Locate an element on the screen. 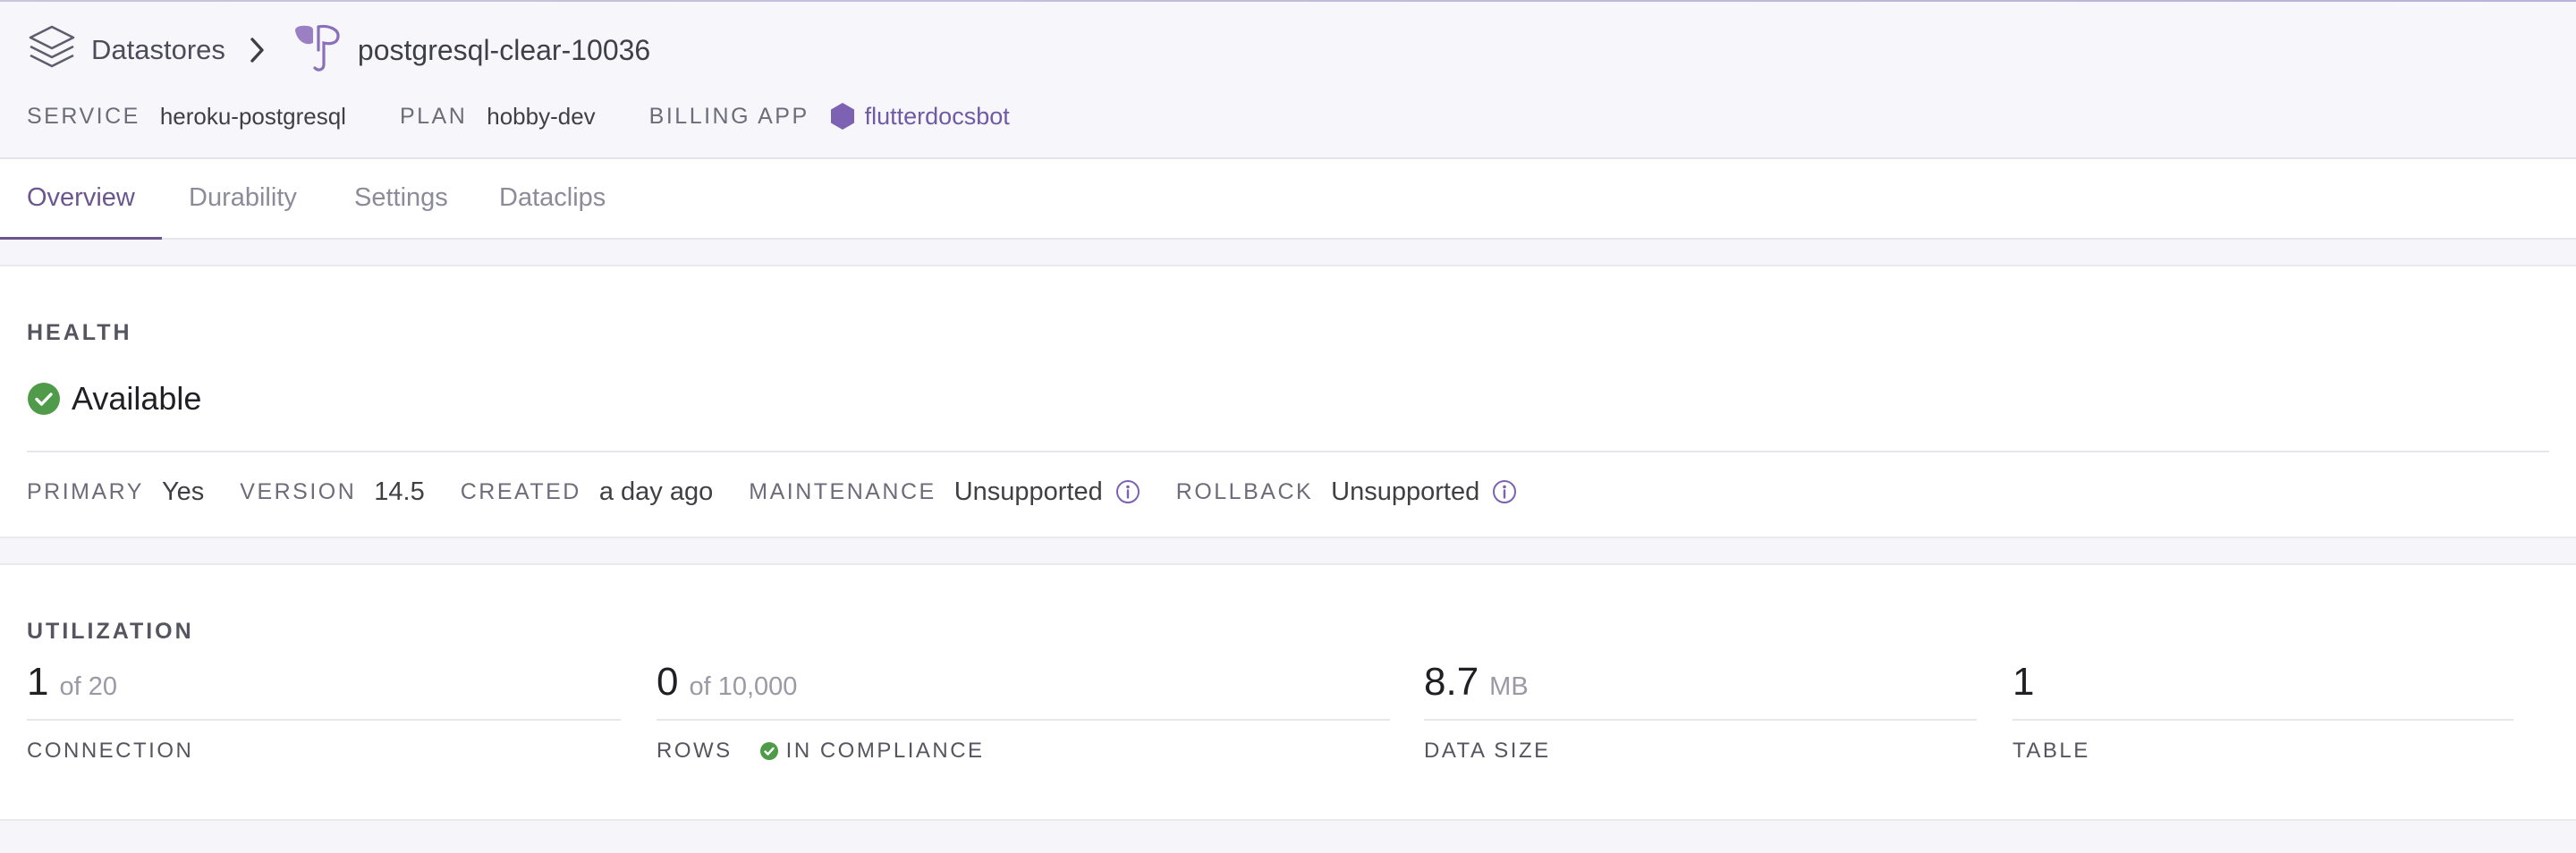 Image resolution: width=2576 pixels, height=853 pixels. status-available: Available is located at coordinates (137, 398).